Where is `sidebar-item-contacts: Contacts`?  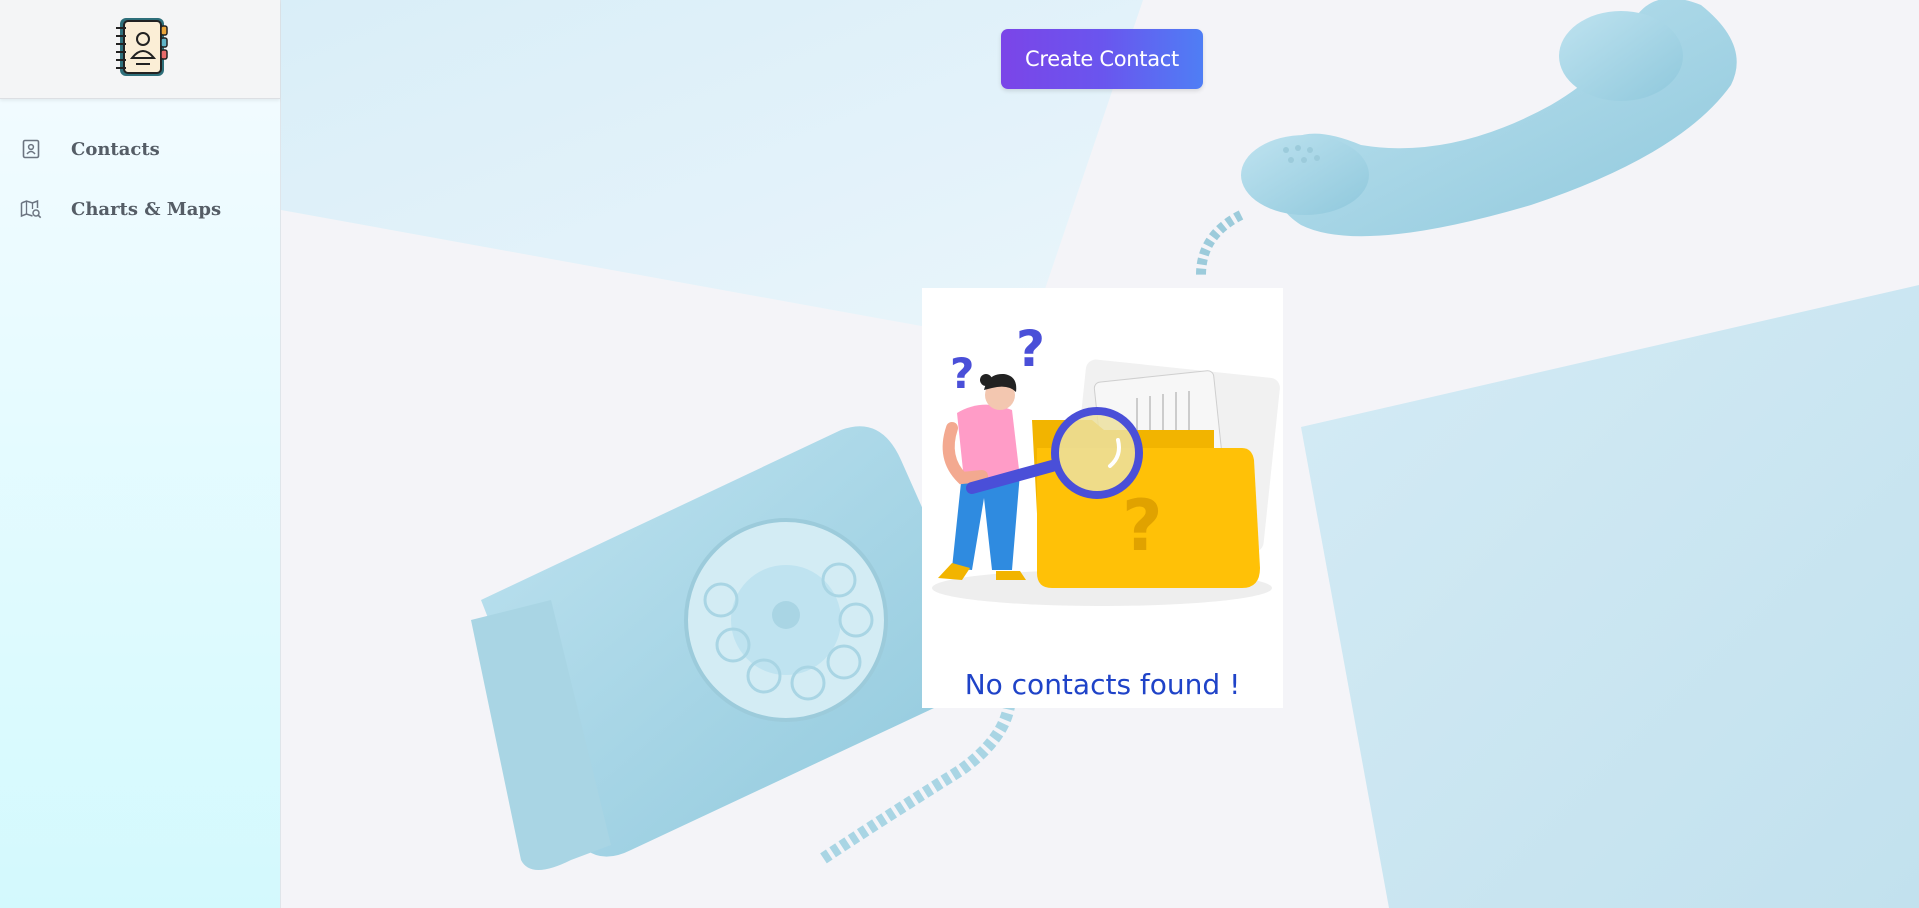 sidebar-item-contacts: Contacts is located at coordinates (140, 149).